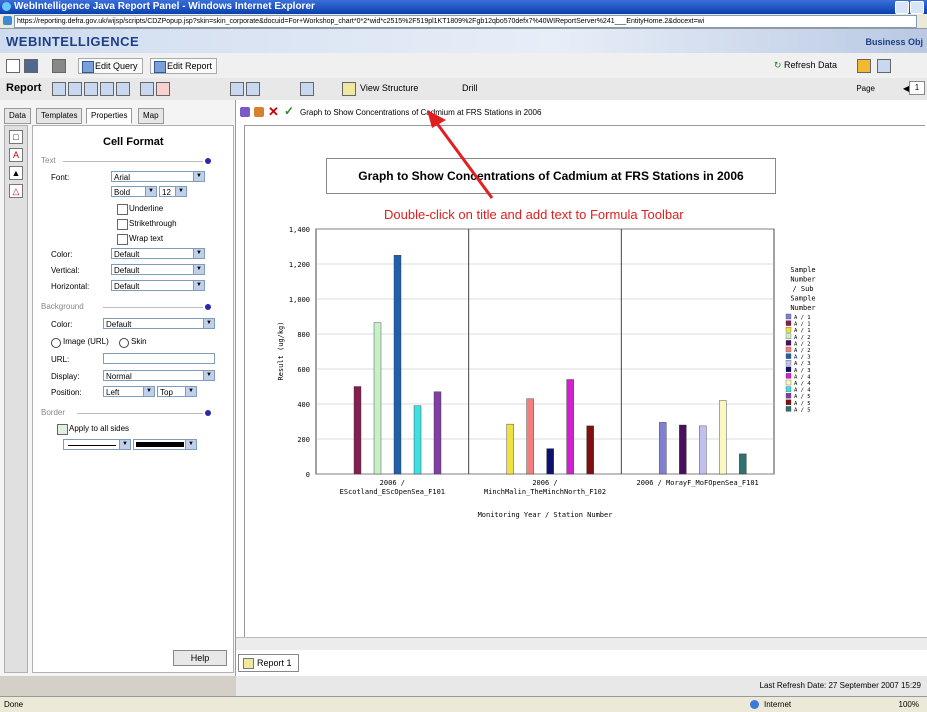  I want to click on y-tick-label: 1,400, so click(299, 230).